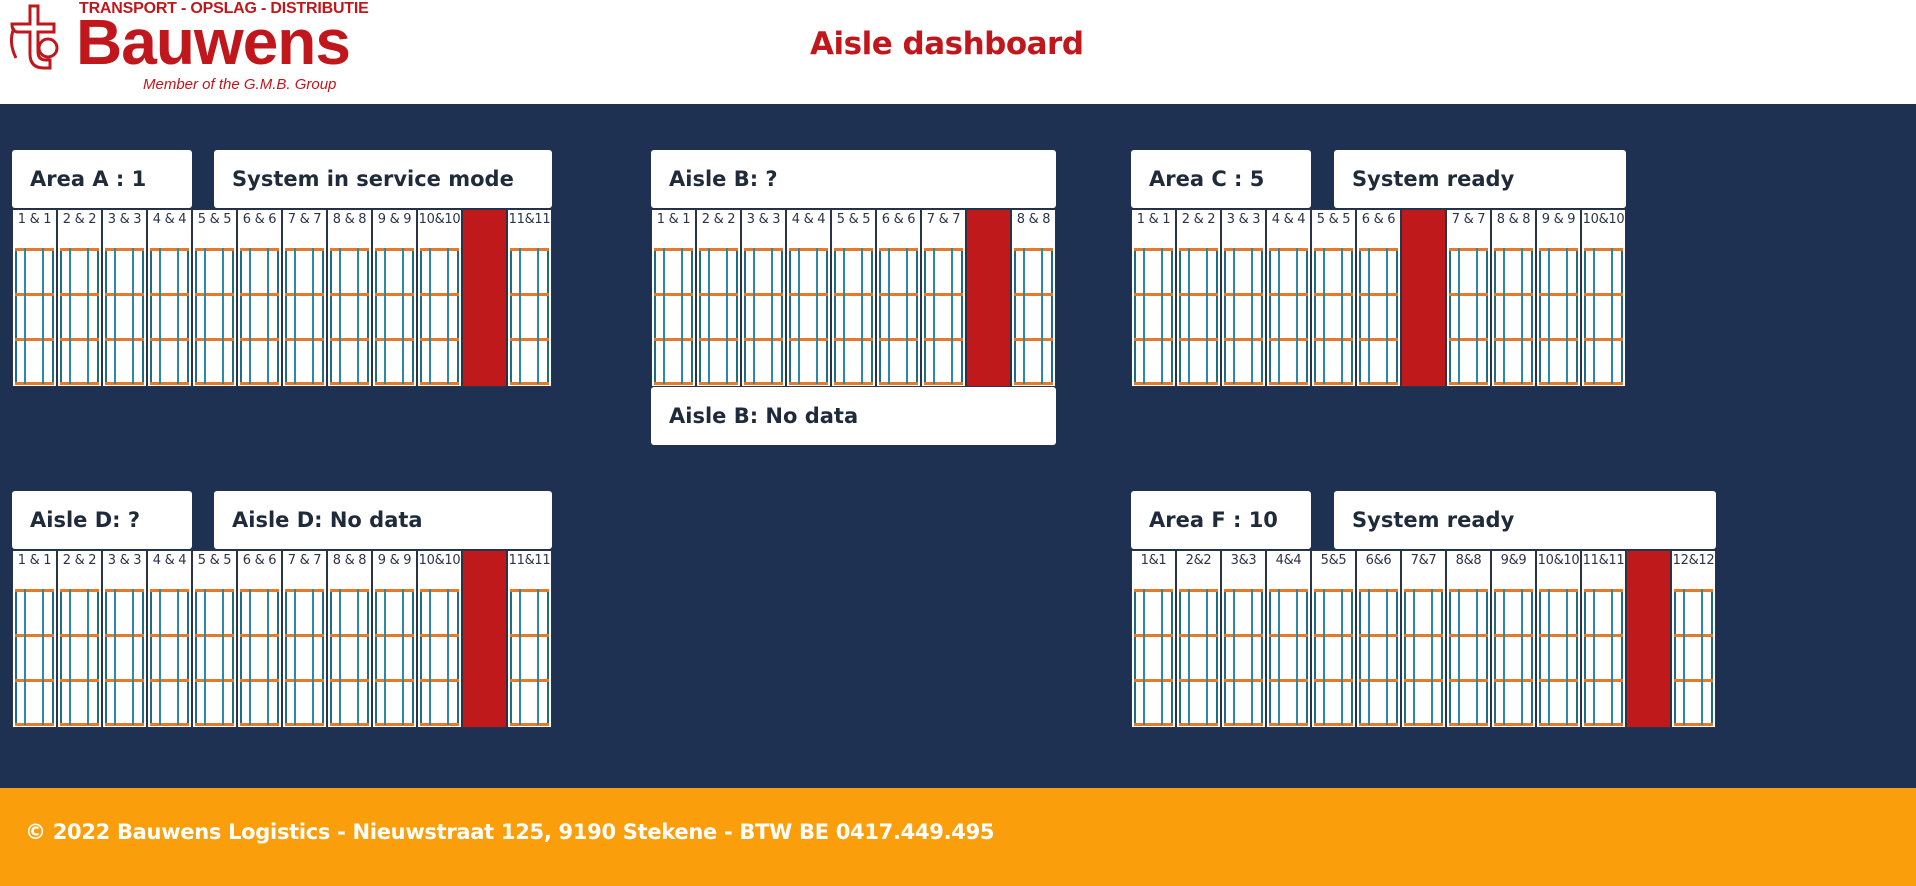 This screenshot has height=886, width=1916. I want to click on rack-bay: 4&4, so click(1288, 639).